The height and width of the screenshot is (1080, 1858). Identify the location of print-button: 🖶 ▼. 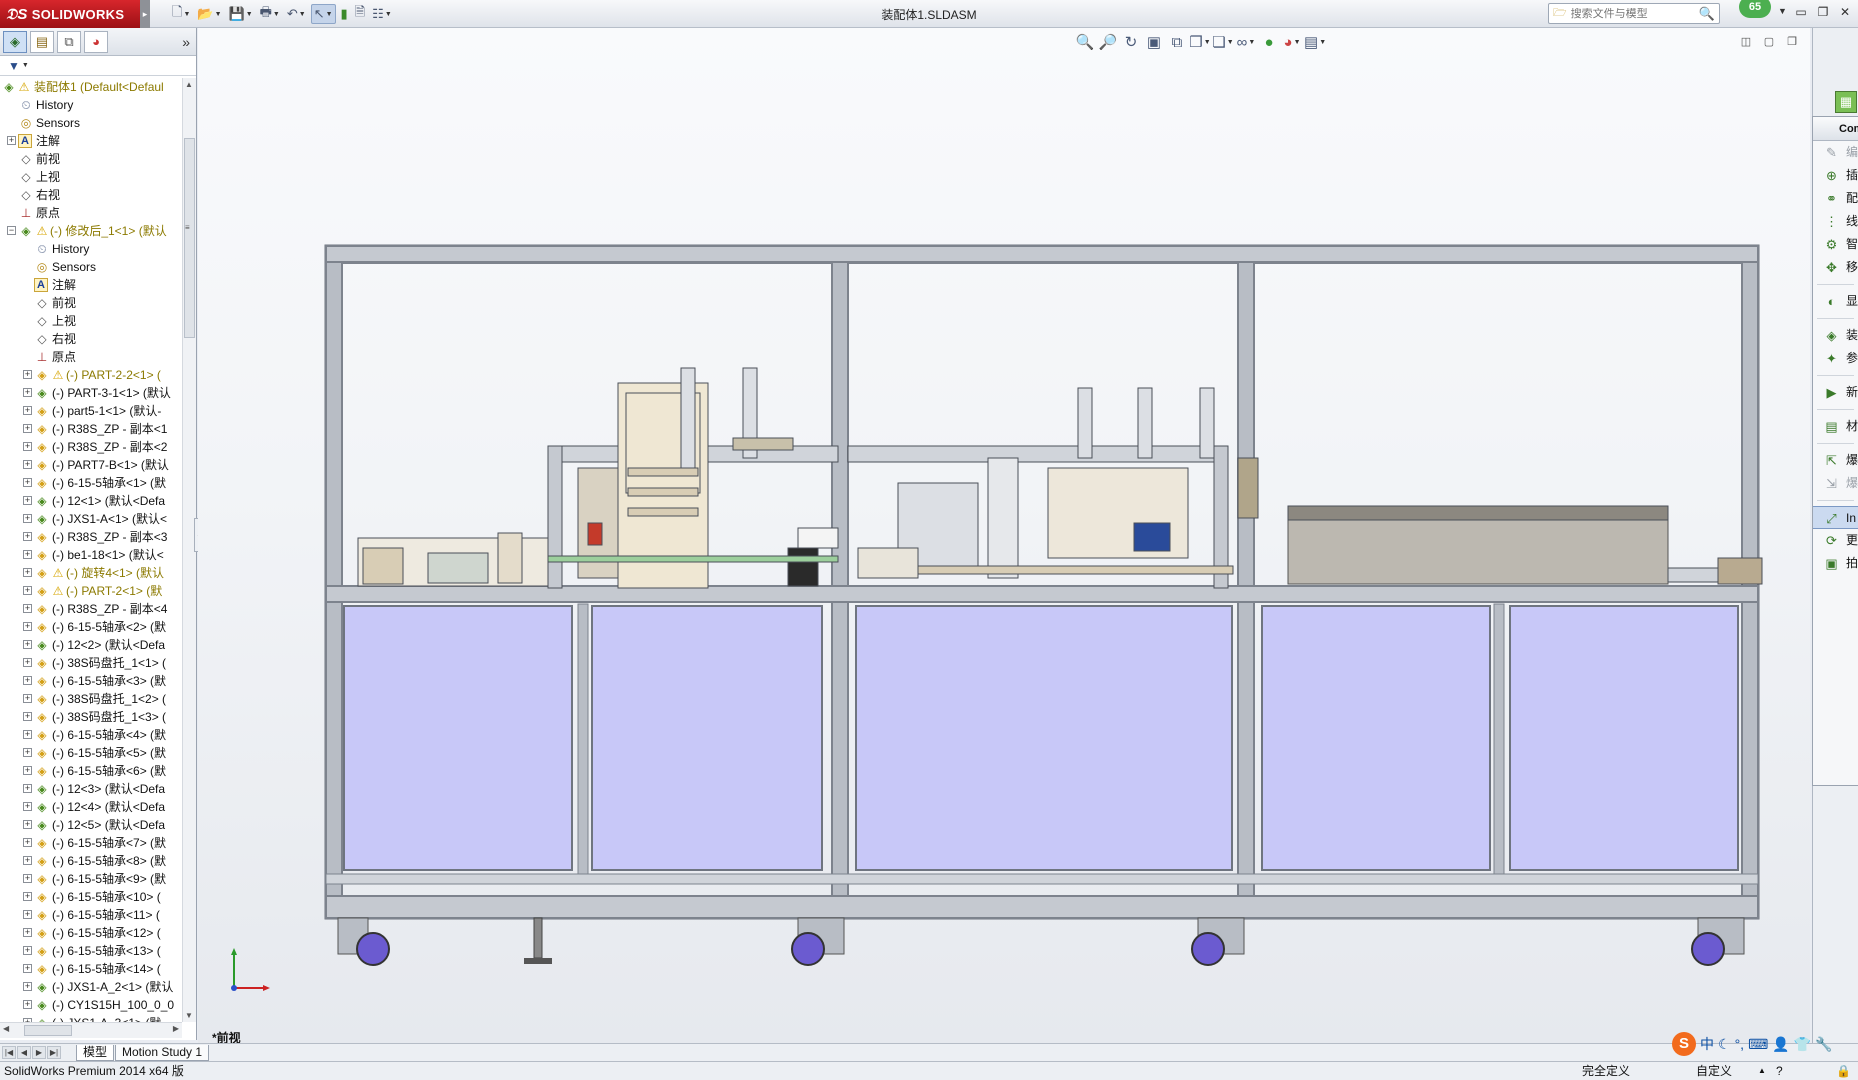
(270, 14).